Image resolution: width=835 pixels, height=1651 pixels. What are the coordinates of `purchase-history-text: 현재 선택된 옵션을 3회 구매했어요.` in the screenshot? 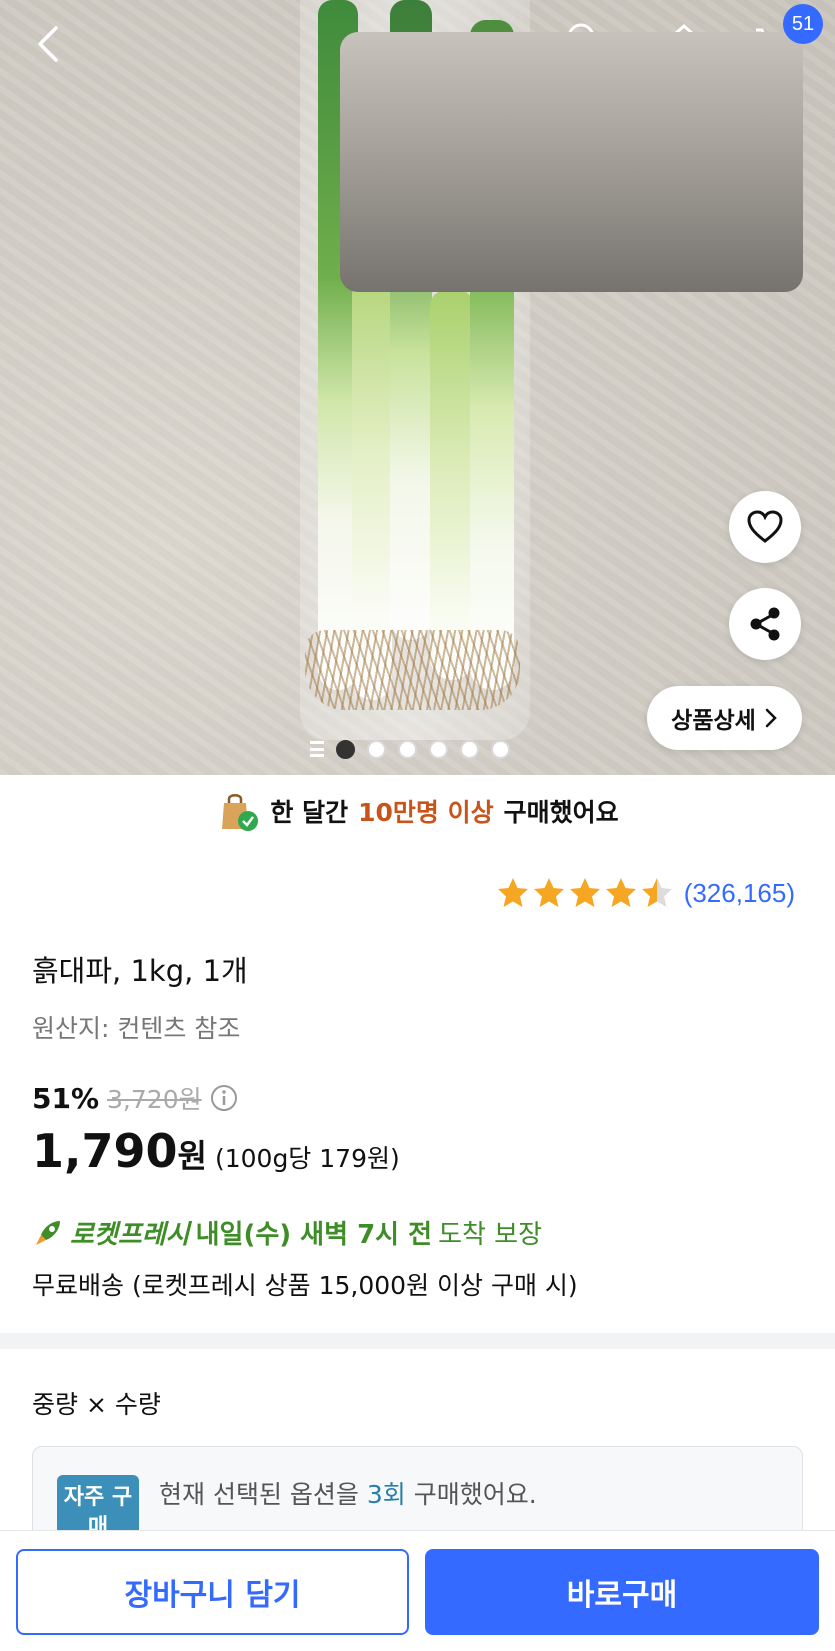 It's located at (348, 1493).